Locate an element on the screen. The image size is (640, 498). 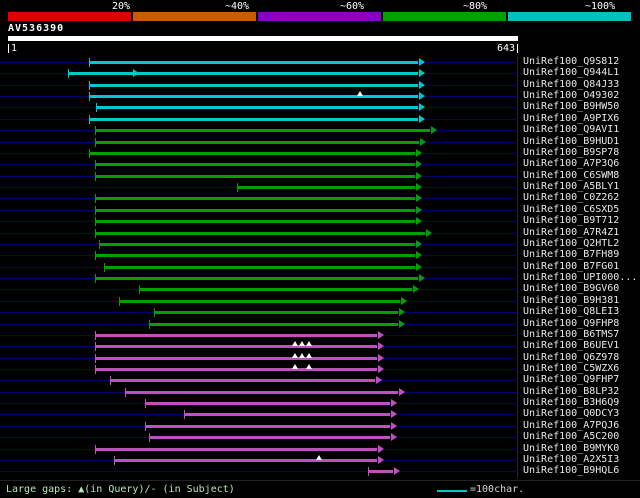
hit-id: UniRef100_B9HW50 is located at coordinates (571, 106).